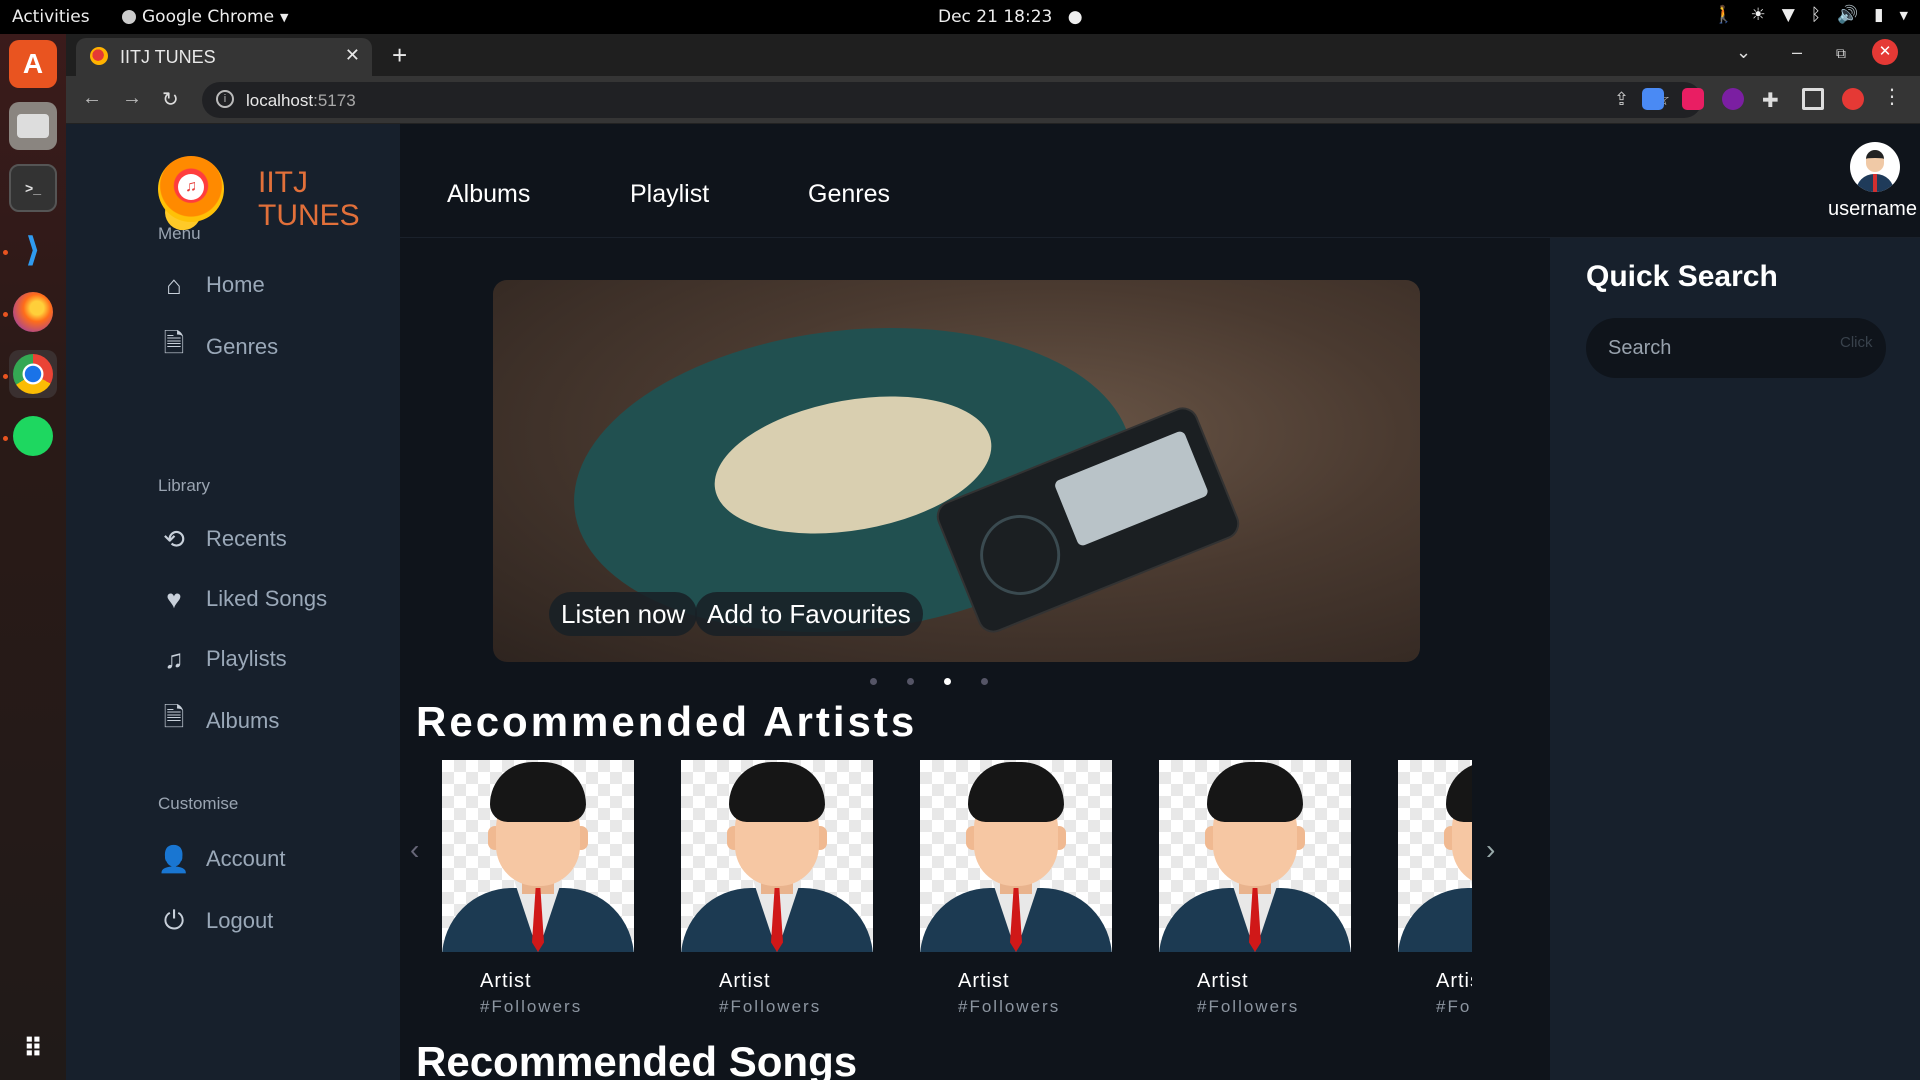  Describe the element at coordinates (246, 658) in the screenshot. I see `sidebar-item-label: Playlists` at that location.